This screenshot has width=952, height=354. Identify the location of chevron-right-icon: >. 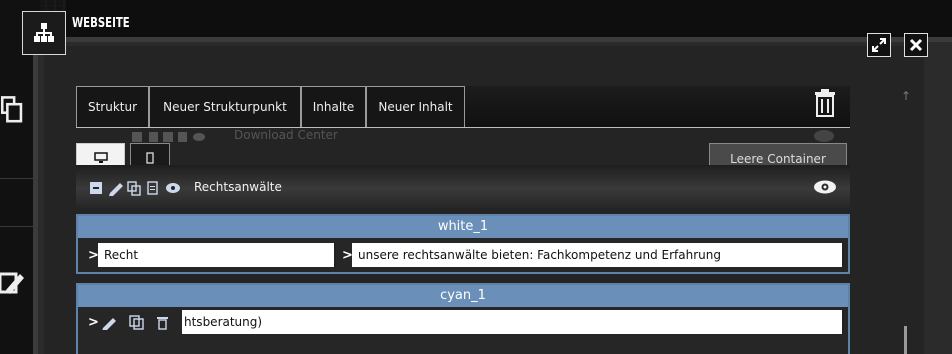
(93, 322).